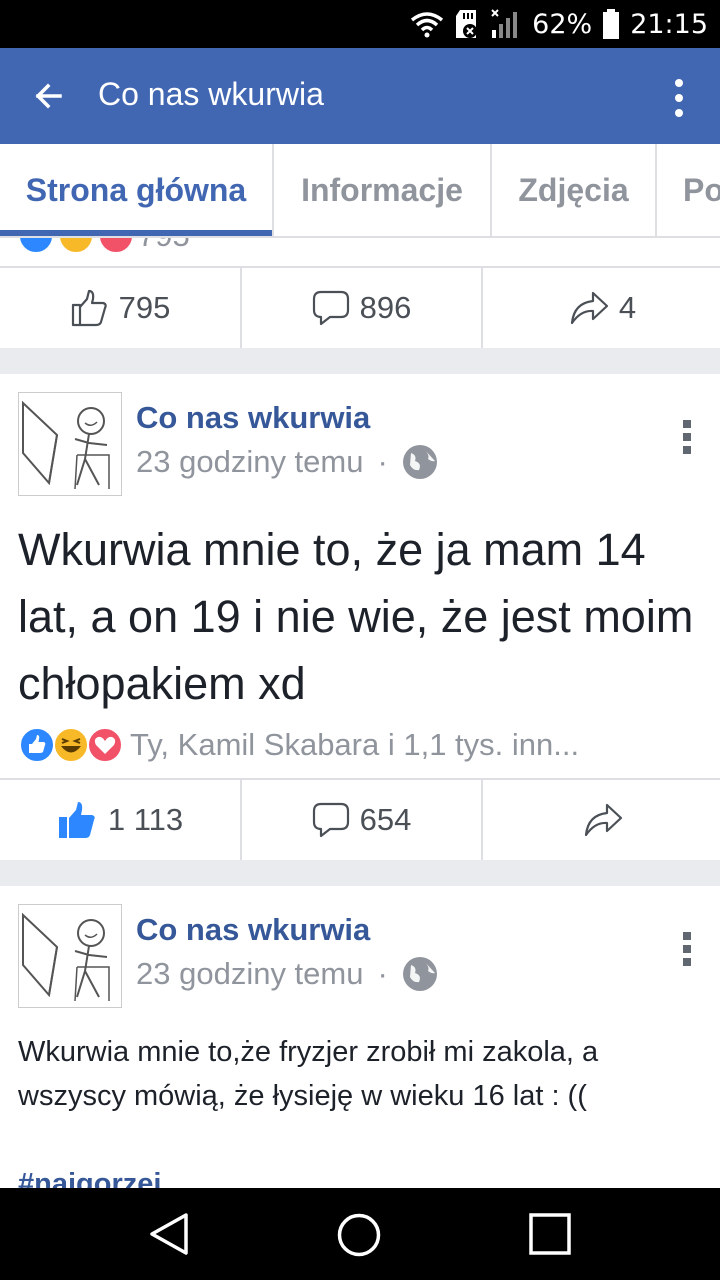  I want to click on sd-card-icon, so click(467, 24).